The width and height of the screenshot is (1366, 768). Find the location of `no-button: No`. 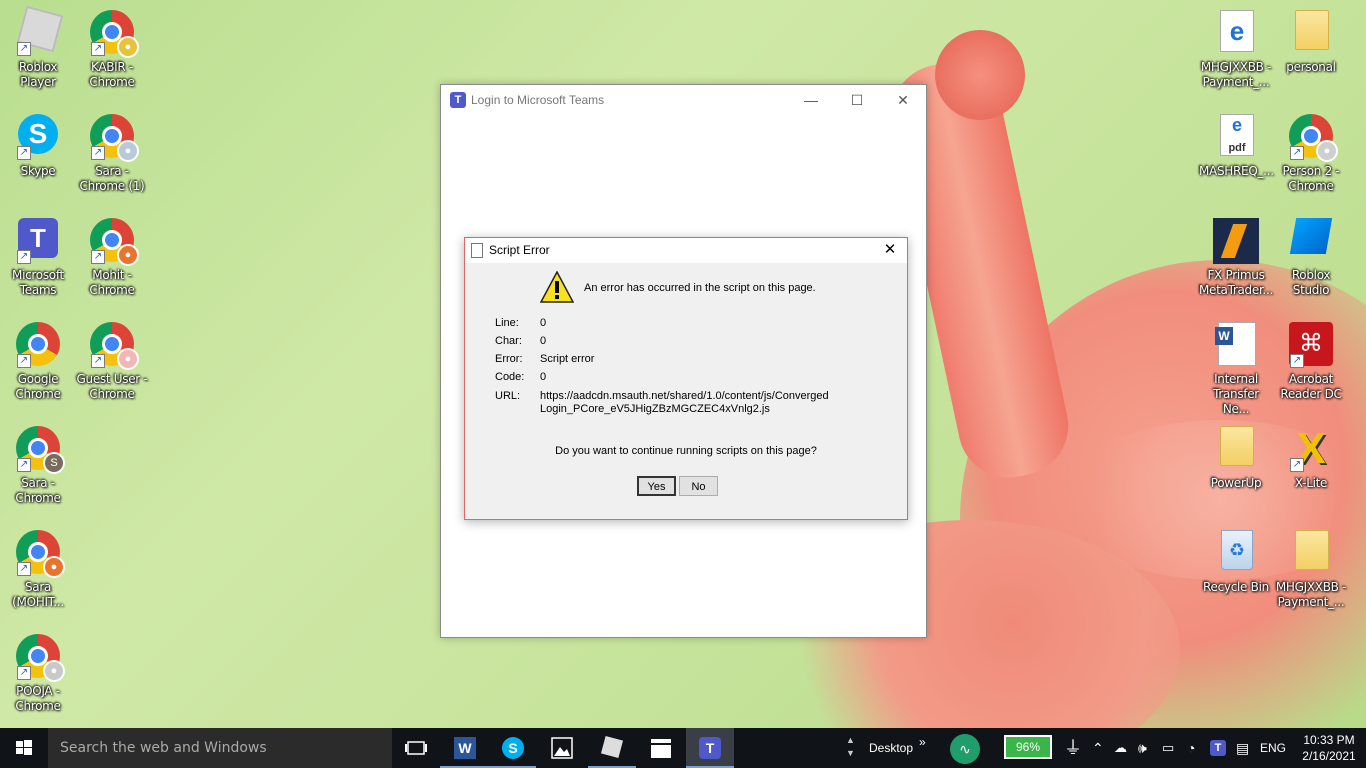

no-button: No is located at coordinates (698, 486).